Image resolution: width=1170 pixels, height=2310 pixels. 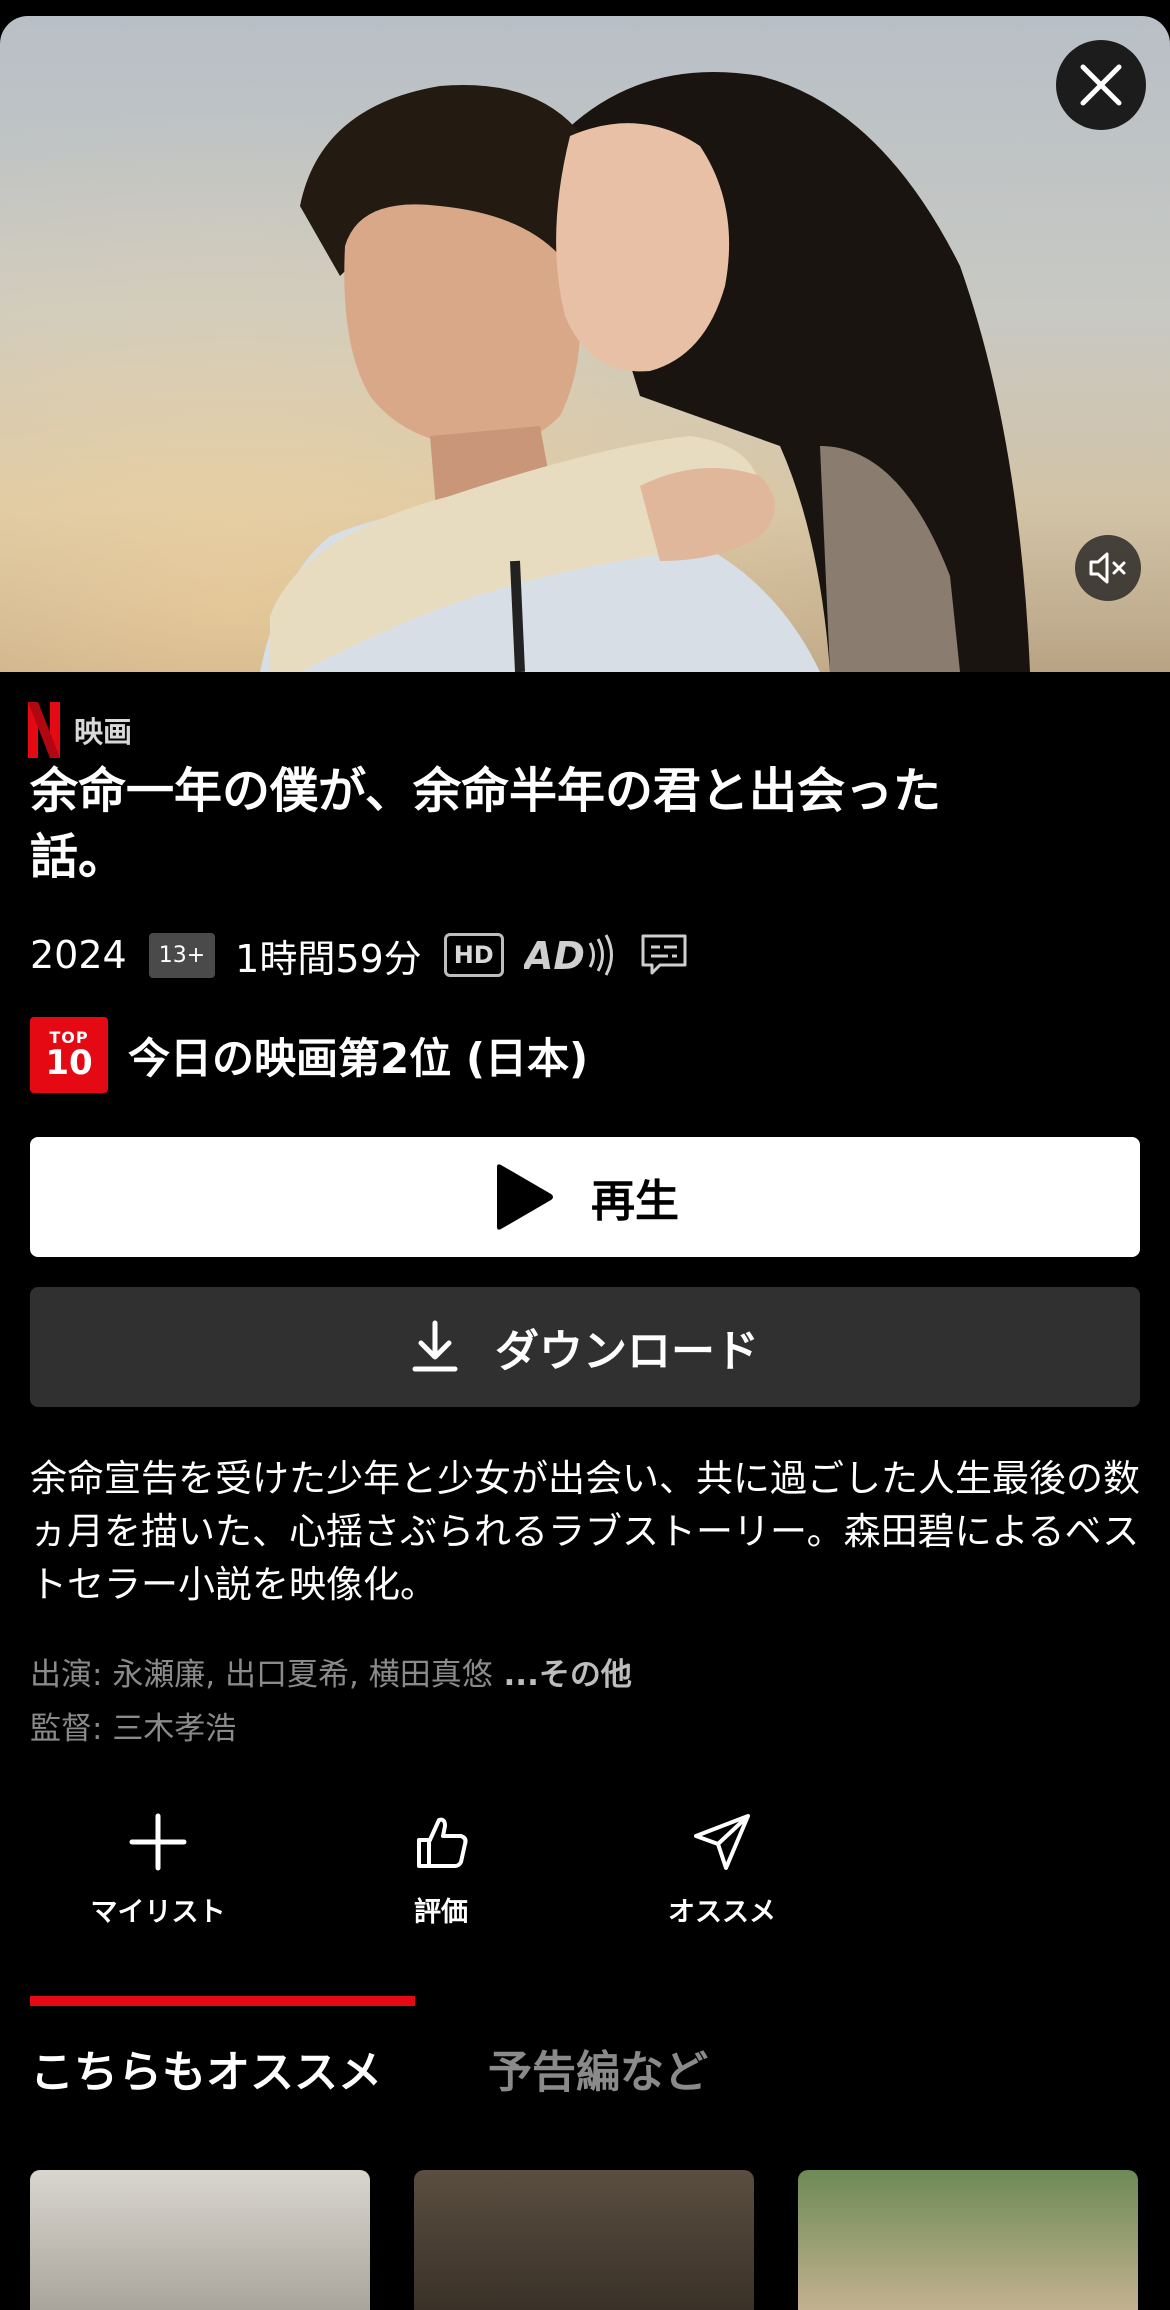 I want to click on top10-badge: TOP 10, so click(x=69, y=1055).